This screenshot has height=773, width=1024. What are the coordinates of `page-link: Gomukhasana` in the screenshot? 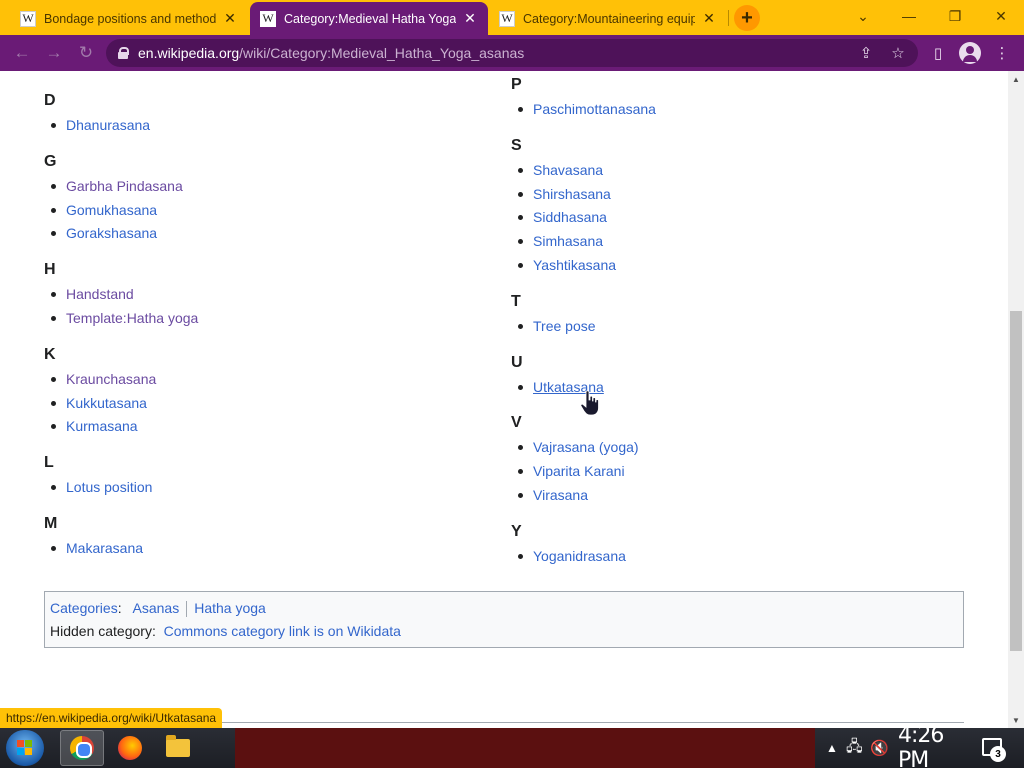 It's located at (111, 210).